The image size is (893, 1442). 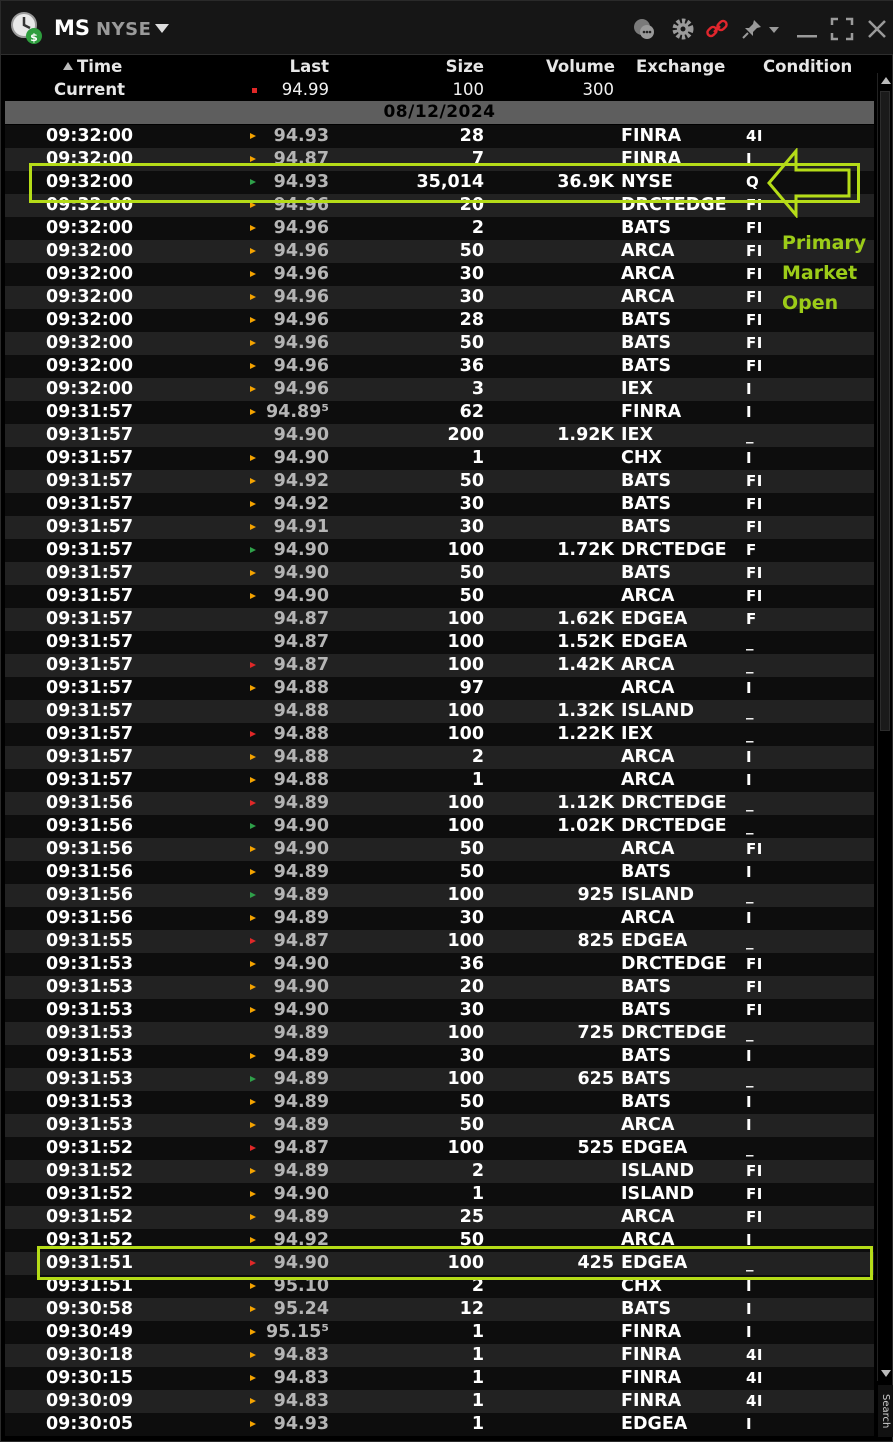 I want to click on scrollbar, so click(x=884, y=727).